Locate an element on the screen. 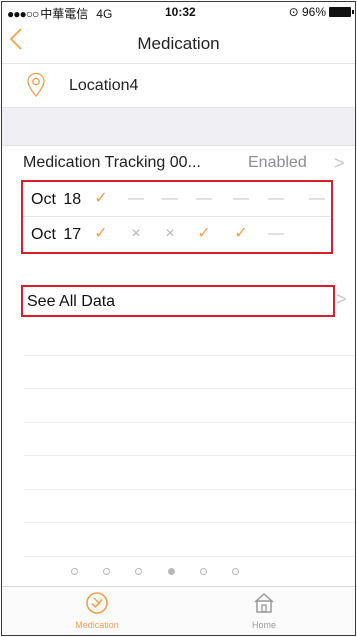 This screenshot has height=637, width=357. medication-tracking-row: Medication Tracking 00... Enabled > is located at coordinates (178, 162).